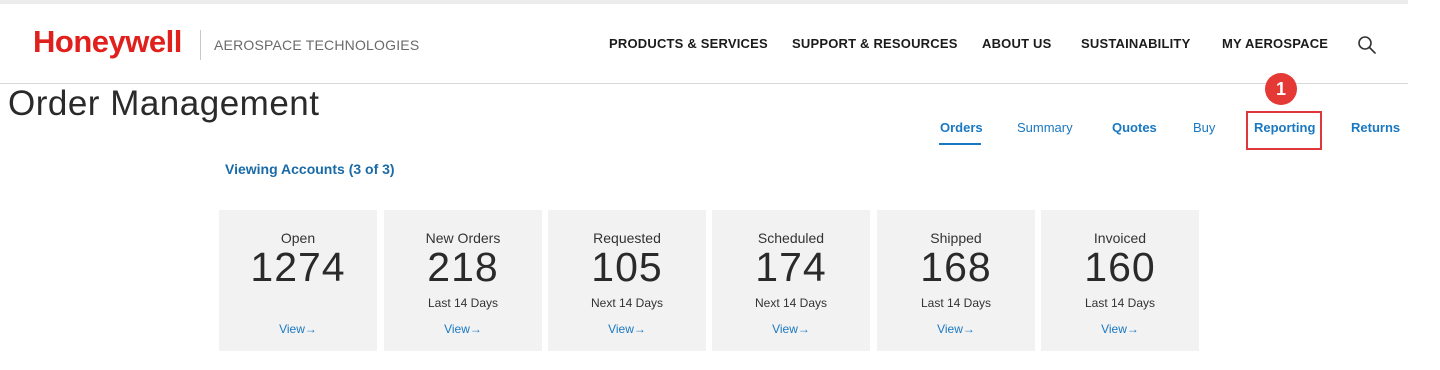 The width and height of the screenshot is (1440, 370). I want to click on status-card-requested: Requested 105 Next 14 Days View→, so click(627, 280).